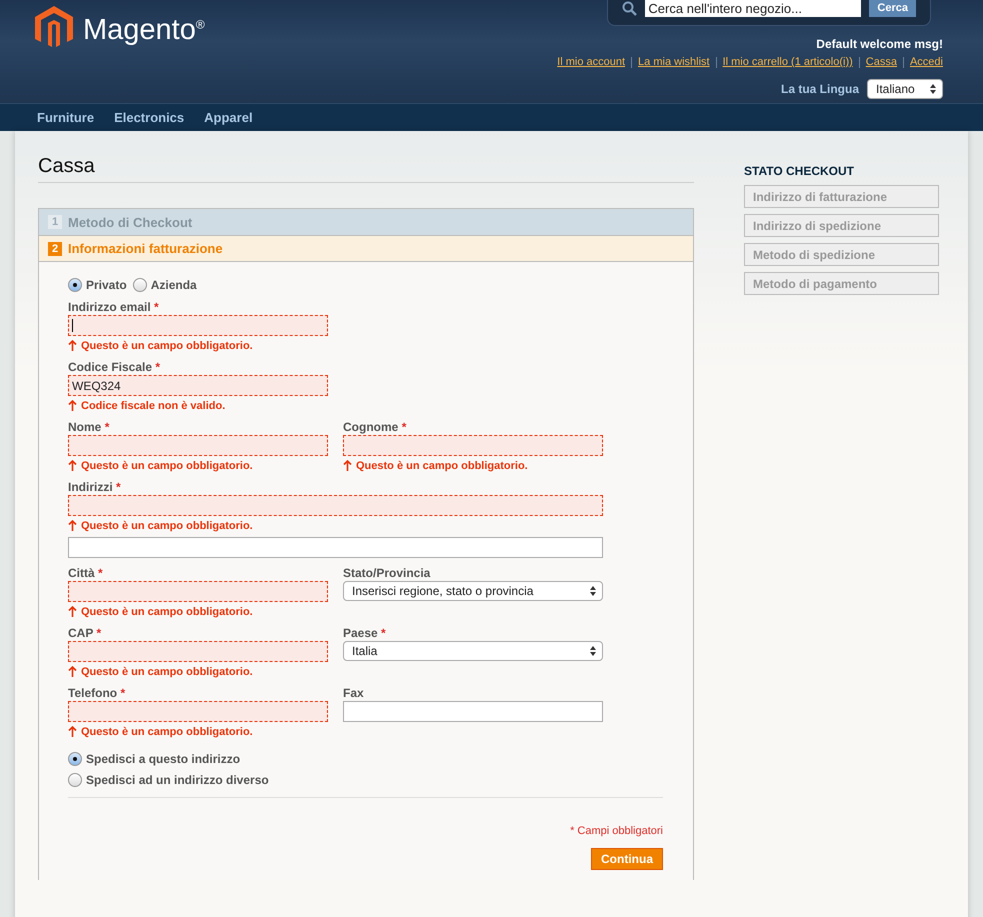  Describe the element at coordinates (95, 487) in the screenshot. I see `field-label: Indirizzi *` at that location.